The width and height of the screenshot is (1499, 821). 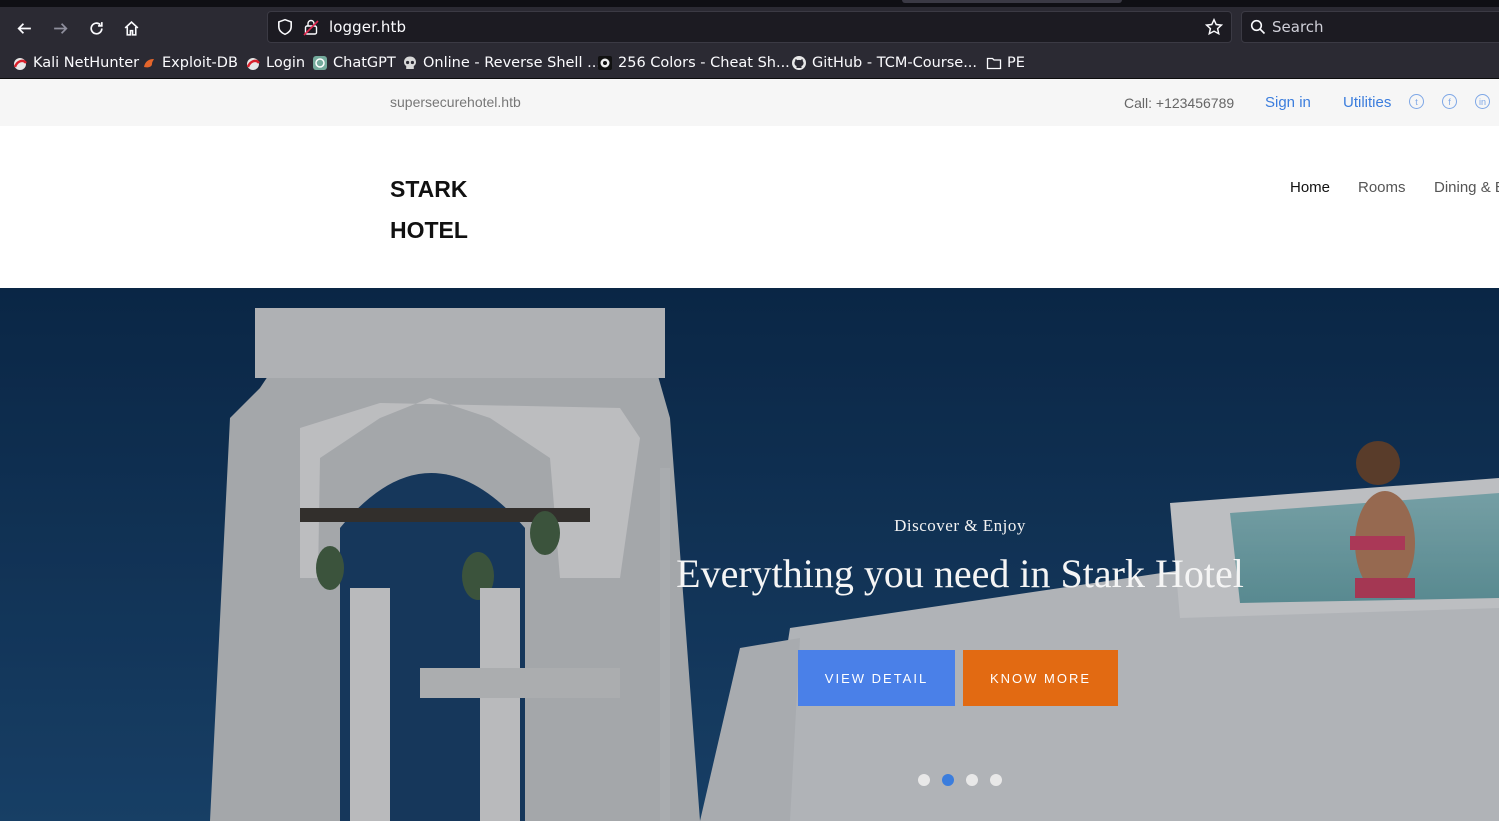 I want to click on bookmark-login: Login, so click(x=275, y=63).